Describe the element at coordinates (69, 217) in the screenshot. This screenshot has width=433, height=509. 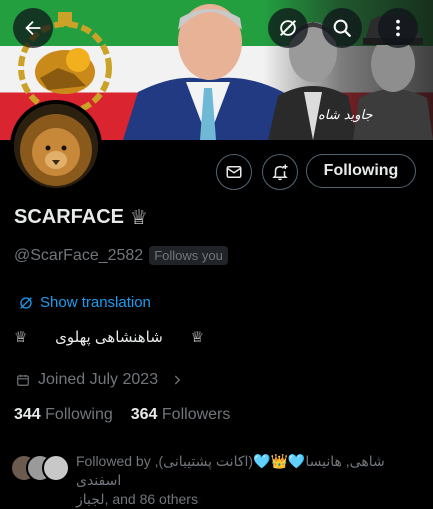
I see `display-name: SCARFACE` at that location.